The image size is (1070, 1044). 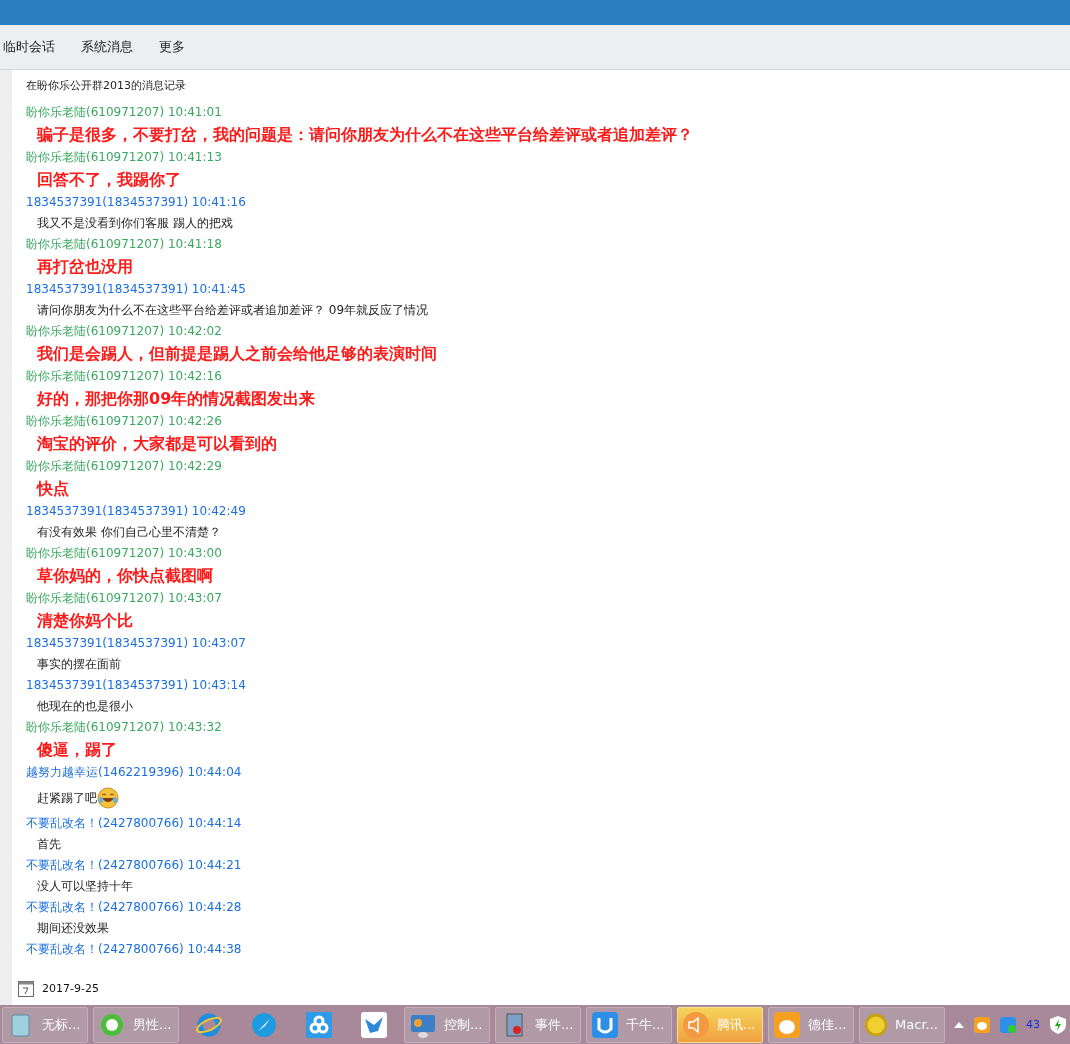 What do you see at coordinates (1033, 1024) in the screenshot?
I see `tray-text: 43` at bounding box center [1033, 1024].